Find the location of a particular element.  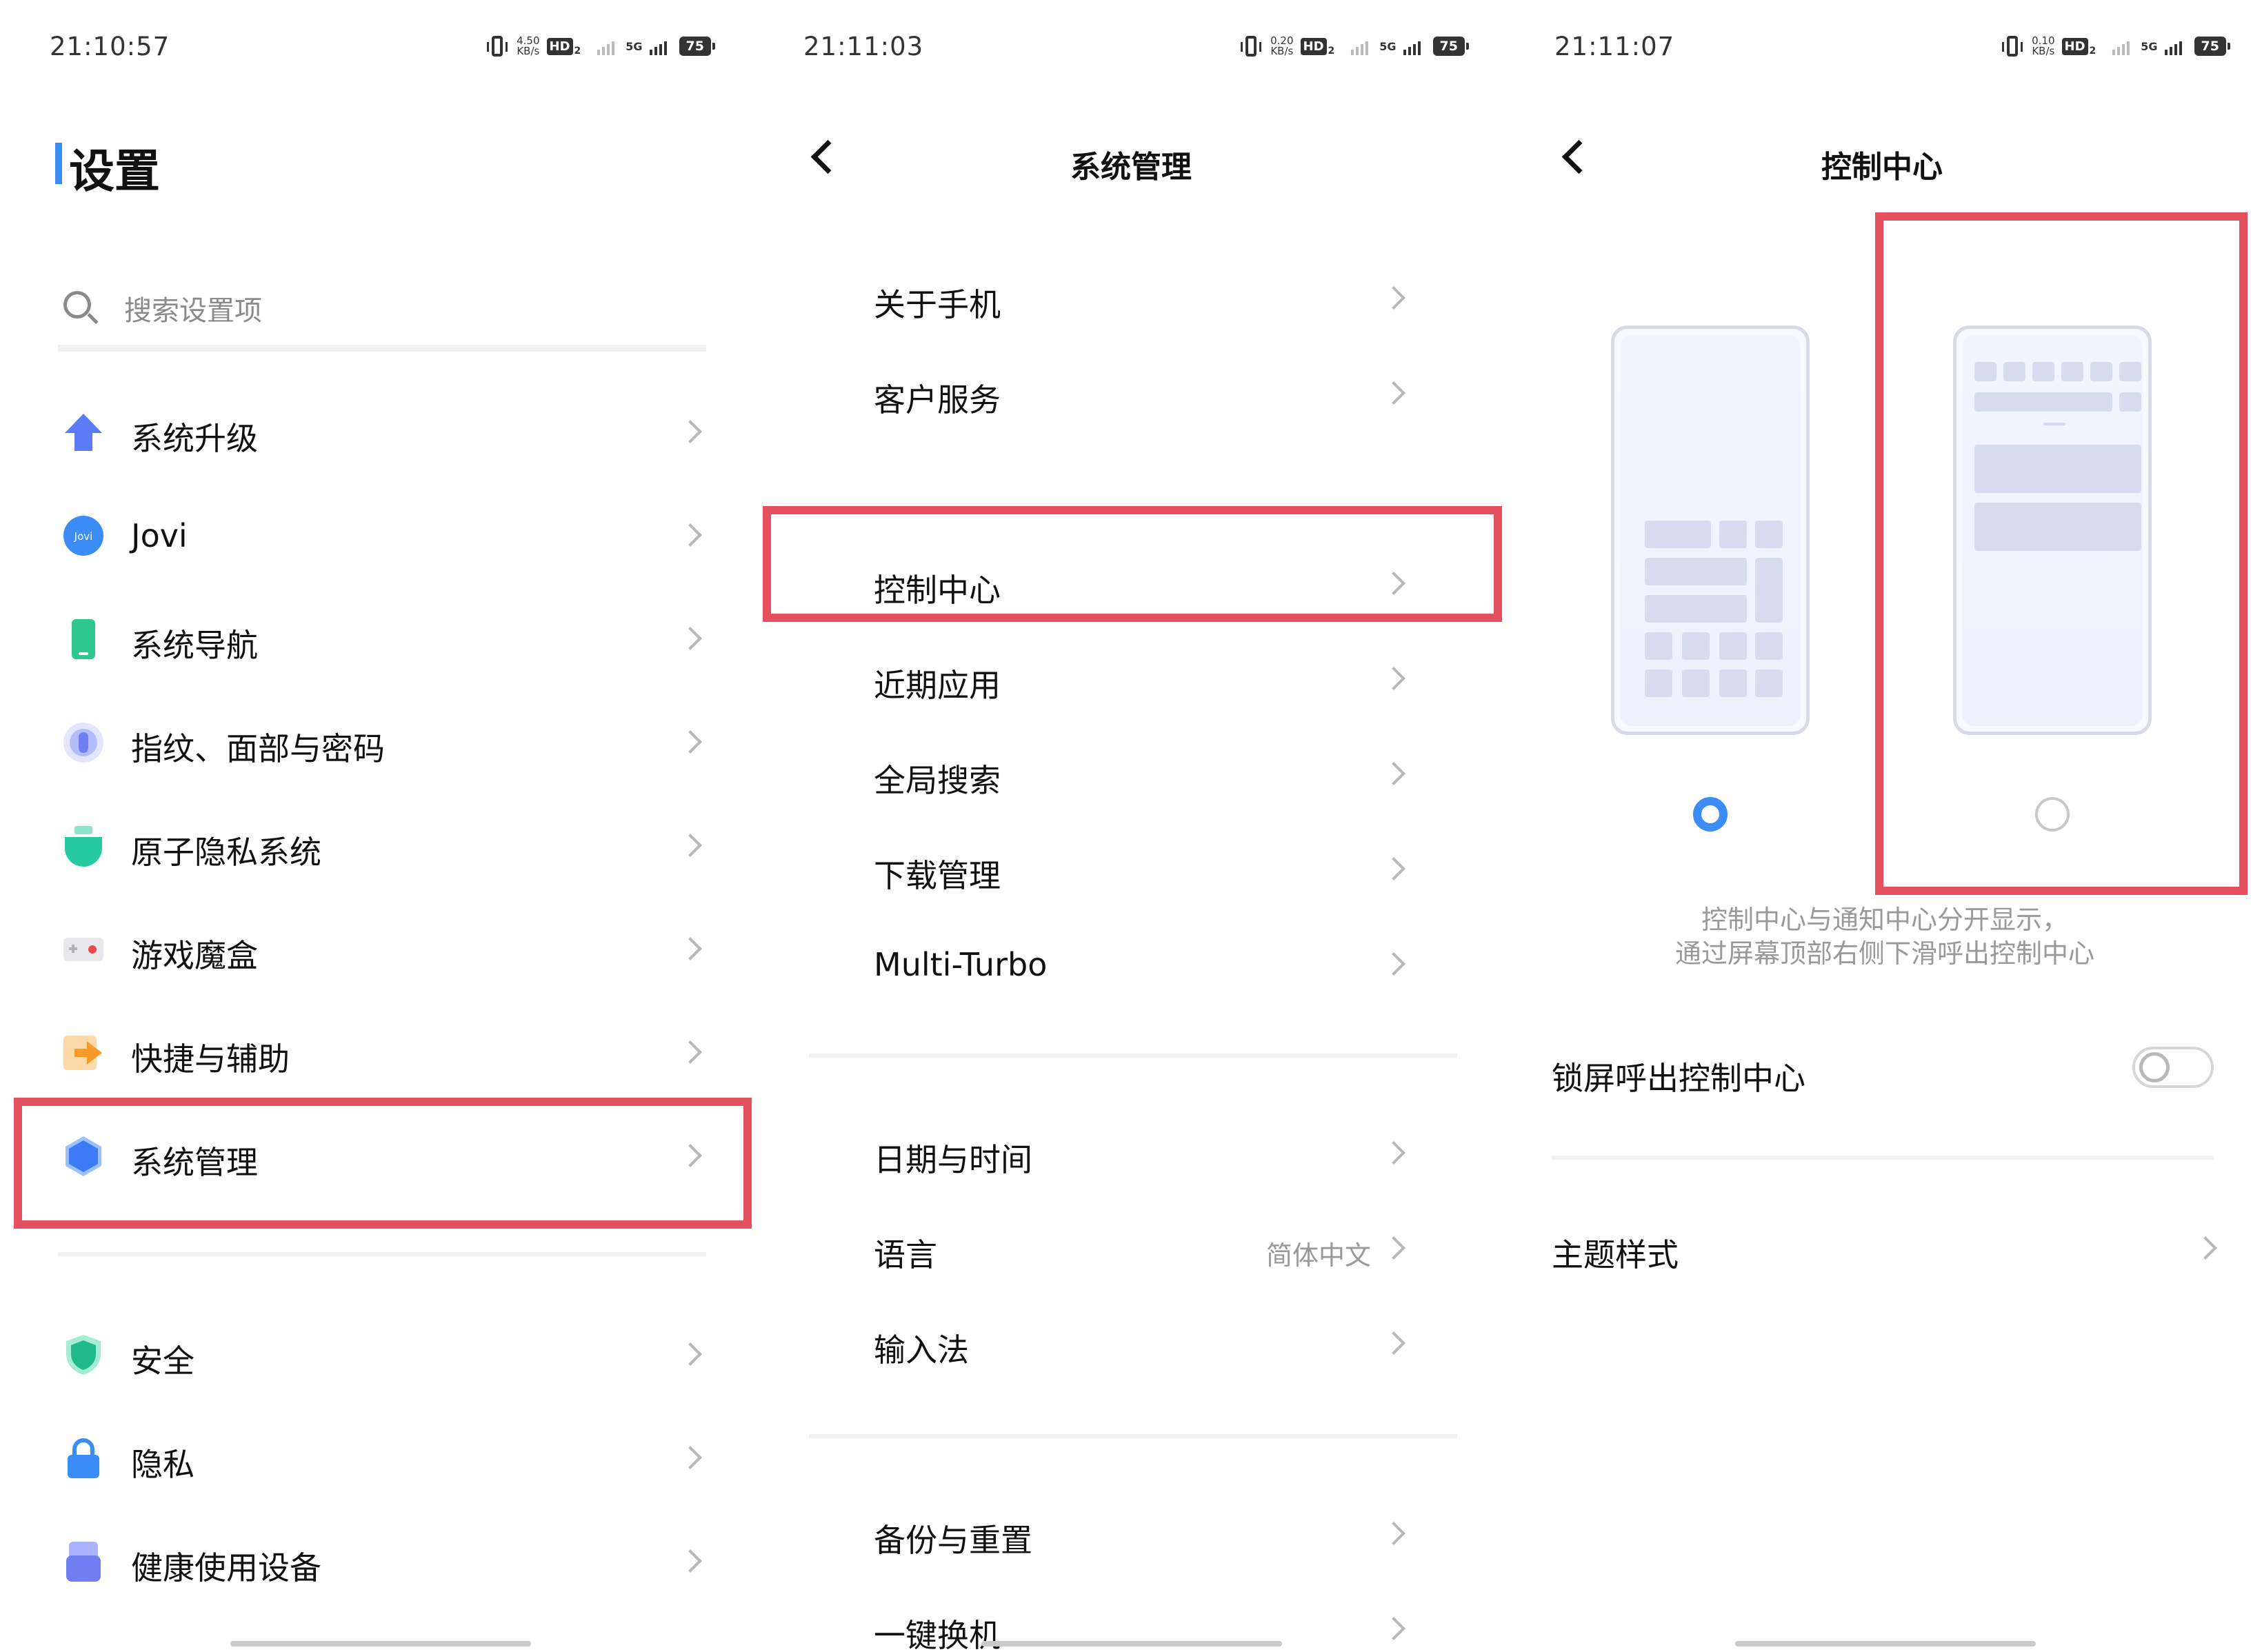

settings-item-security: 安全 is located at coordinates (377, 1355).